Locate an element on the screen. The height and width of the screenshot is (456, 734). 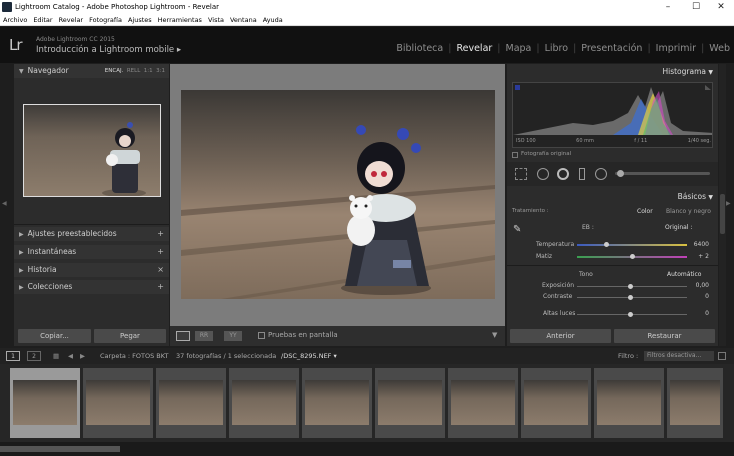
right-panel-toggle-icon: ▶ is located at coordinates (728, 203).